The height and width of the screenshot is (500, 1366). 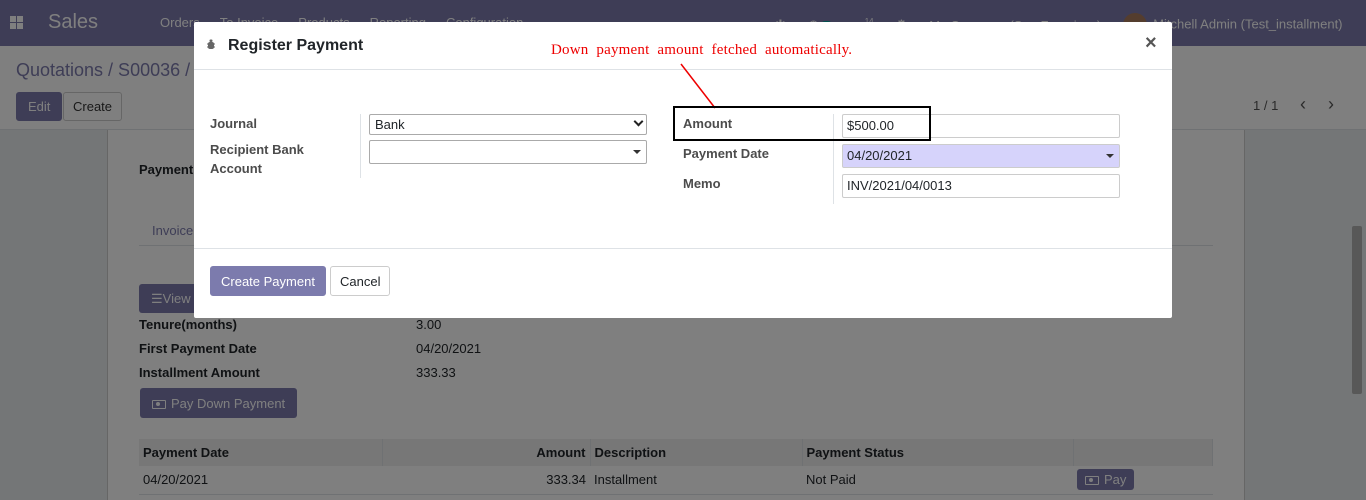 What do you see at coordinates (508, 124) in the screenshot?
I see `journal-select: Bank` at bounding box center [508, 124].